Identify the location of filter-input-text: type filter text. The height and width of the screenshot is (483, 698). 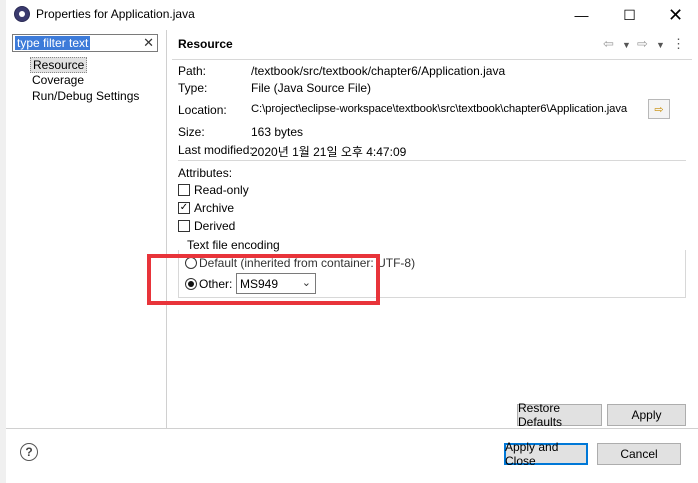
(53, 43).